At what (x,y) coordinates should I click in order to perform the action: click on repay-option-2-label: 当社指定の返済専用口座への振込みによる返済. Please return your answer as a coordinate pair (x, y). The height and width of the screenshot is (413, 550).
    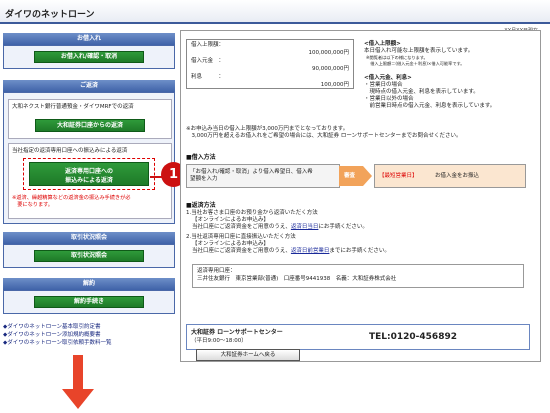
    Looking at the image, I should click on (70, 151).